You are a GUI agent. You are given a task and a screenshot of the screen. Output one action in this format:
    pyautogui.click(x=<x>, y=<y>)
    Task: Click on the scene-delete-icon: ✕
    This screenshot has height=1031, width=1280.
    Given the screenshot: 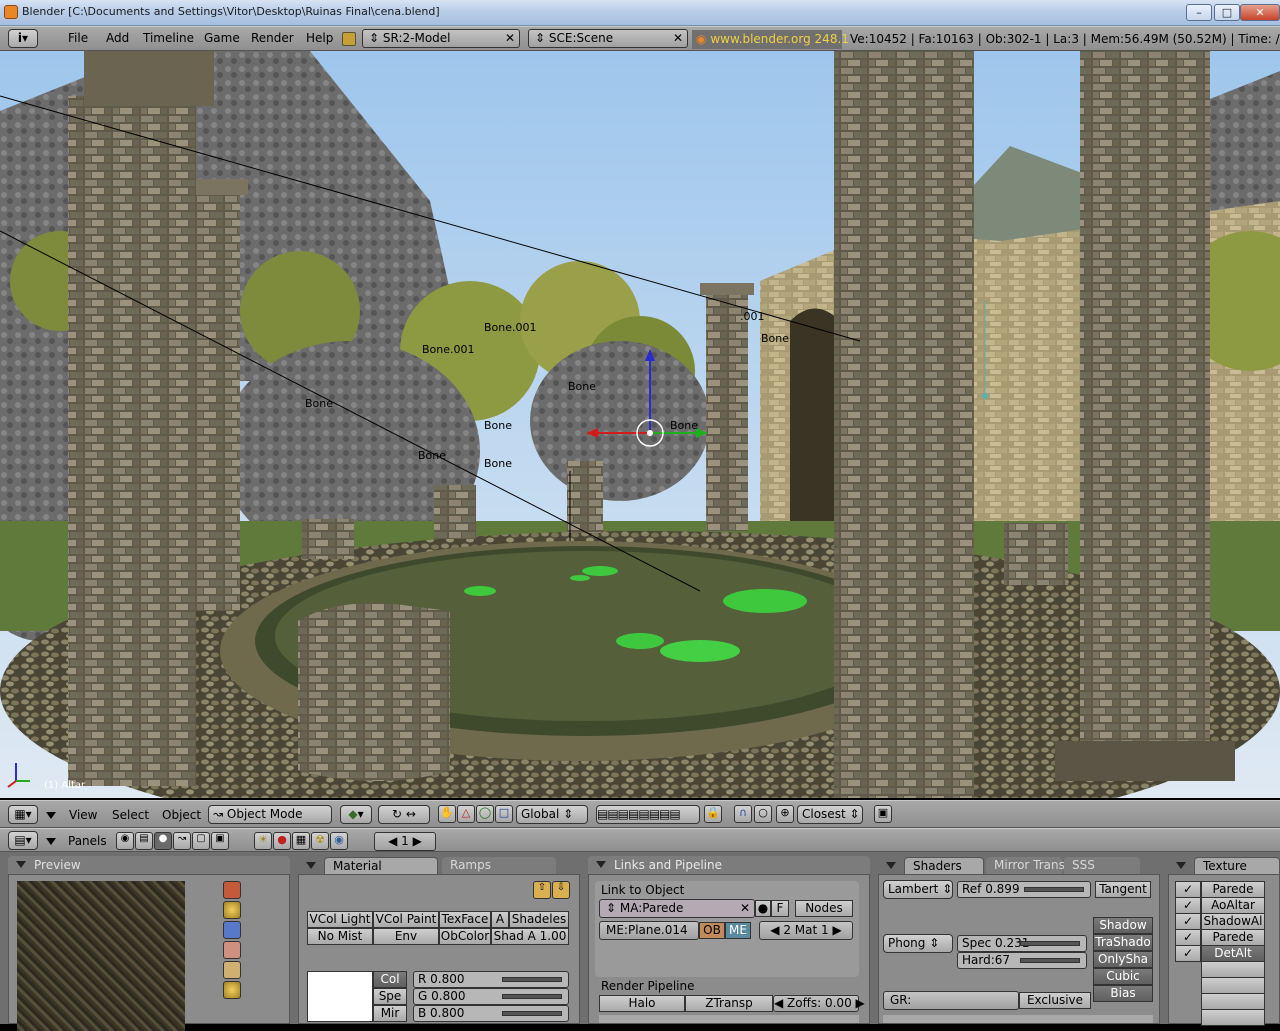 What is the action you would take?
    pyautogui.click(x=678, y=38)
    